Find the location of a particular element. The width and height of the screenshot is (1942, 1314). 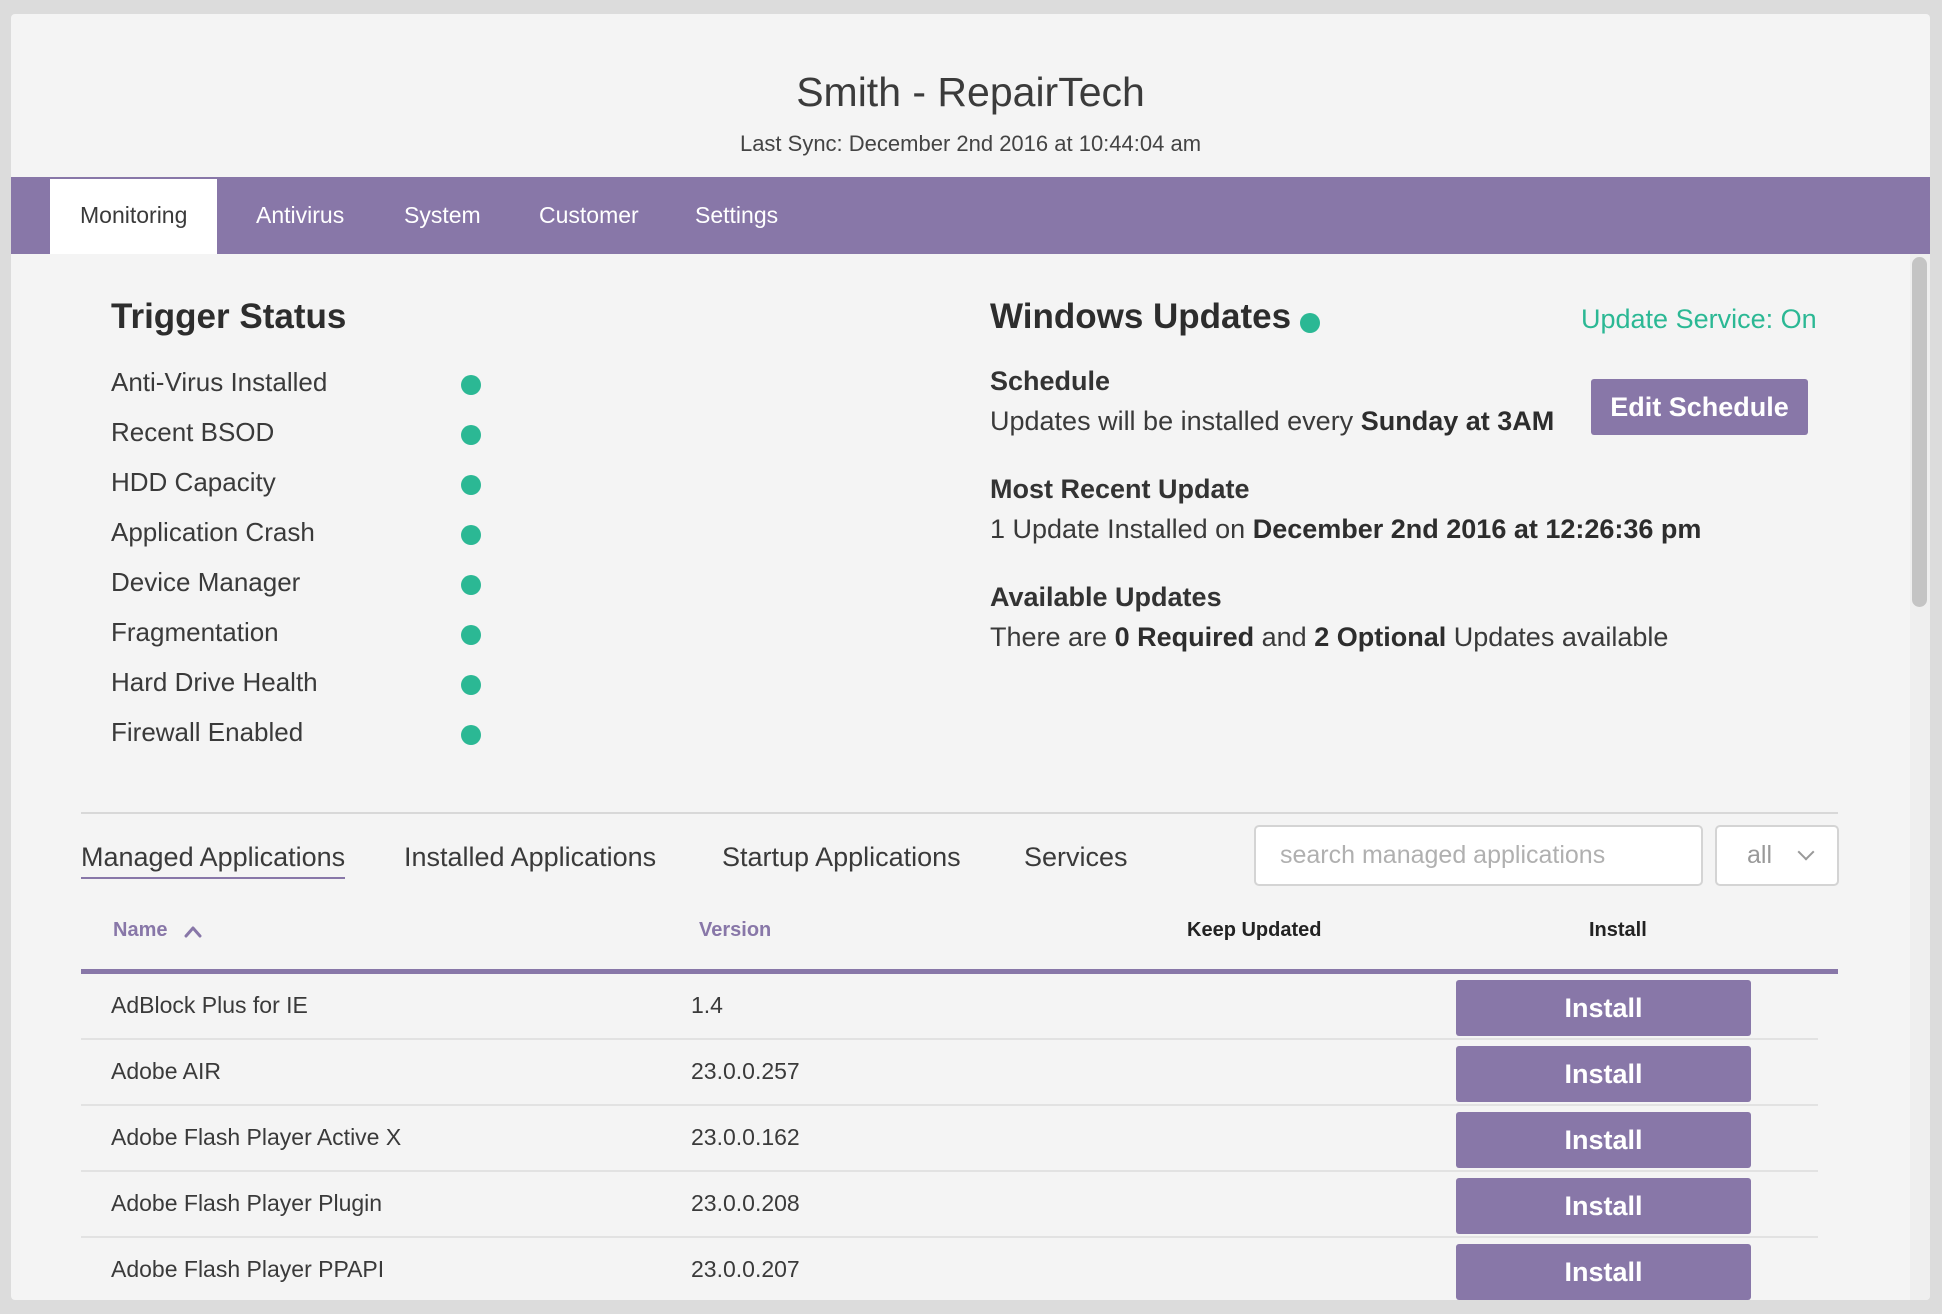

tab-system: System is located at coordinates (442, 215).